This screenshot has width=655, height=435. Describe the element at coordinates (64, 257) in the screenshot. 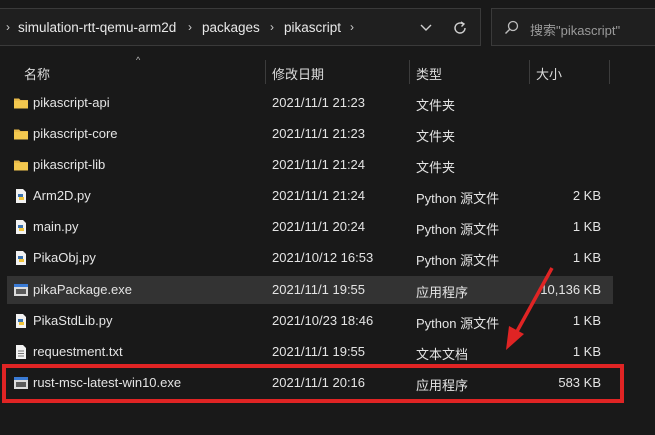

I see `file-name: PikaObj.py` at that location.